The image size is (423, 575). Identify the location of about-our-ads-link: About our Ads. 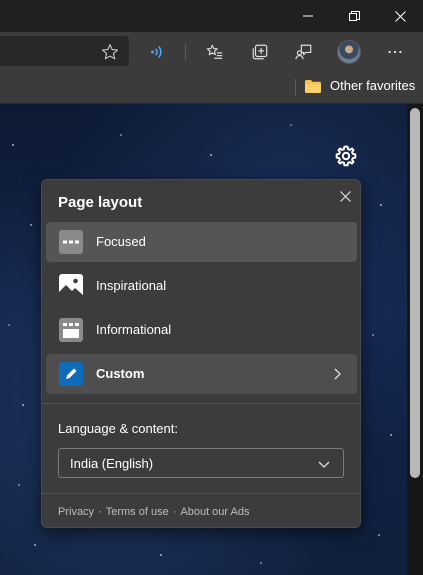
(214, 512).